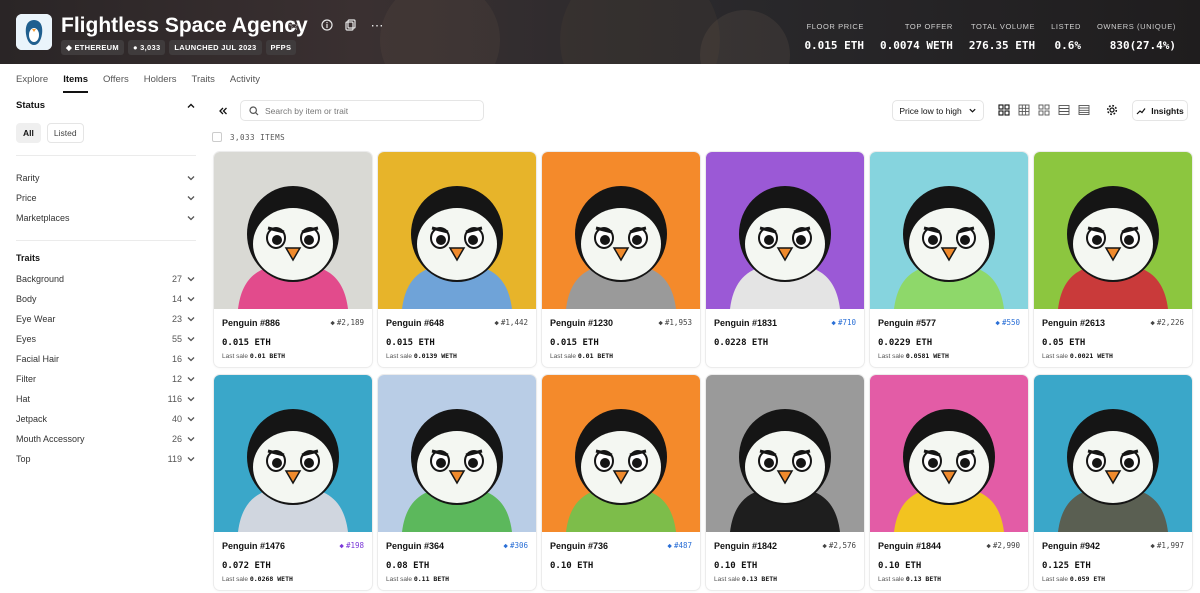 Image resolution: width=1200 pixels, height=593 pixels. Describe the element at coordinates (1024, 110) in the screenshot. I see `grid-medium-icon` at that location.